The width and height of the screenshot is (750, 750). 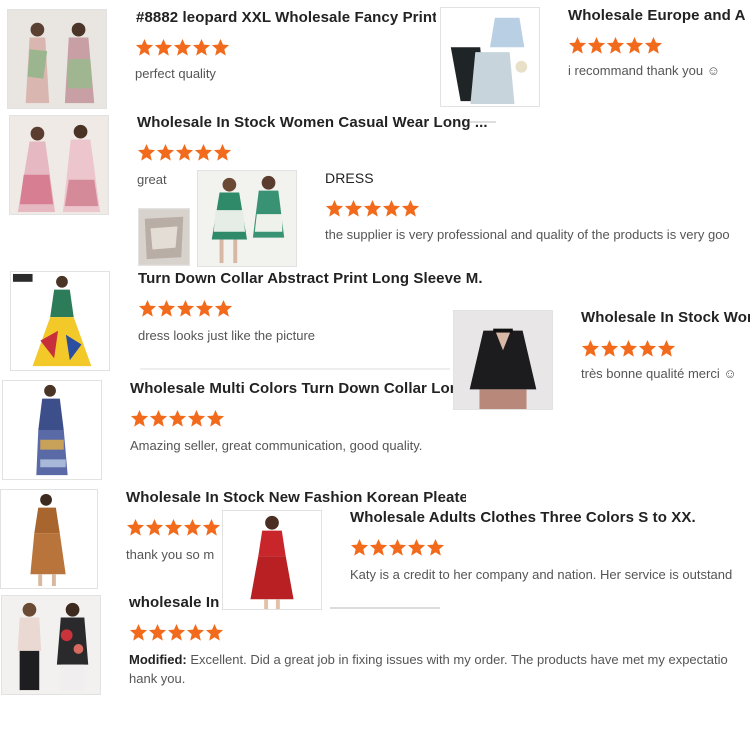 I want to click on review-title: wholesale In, so click(x=174, y=602).